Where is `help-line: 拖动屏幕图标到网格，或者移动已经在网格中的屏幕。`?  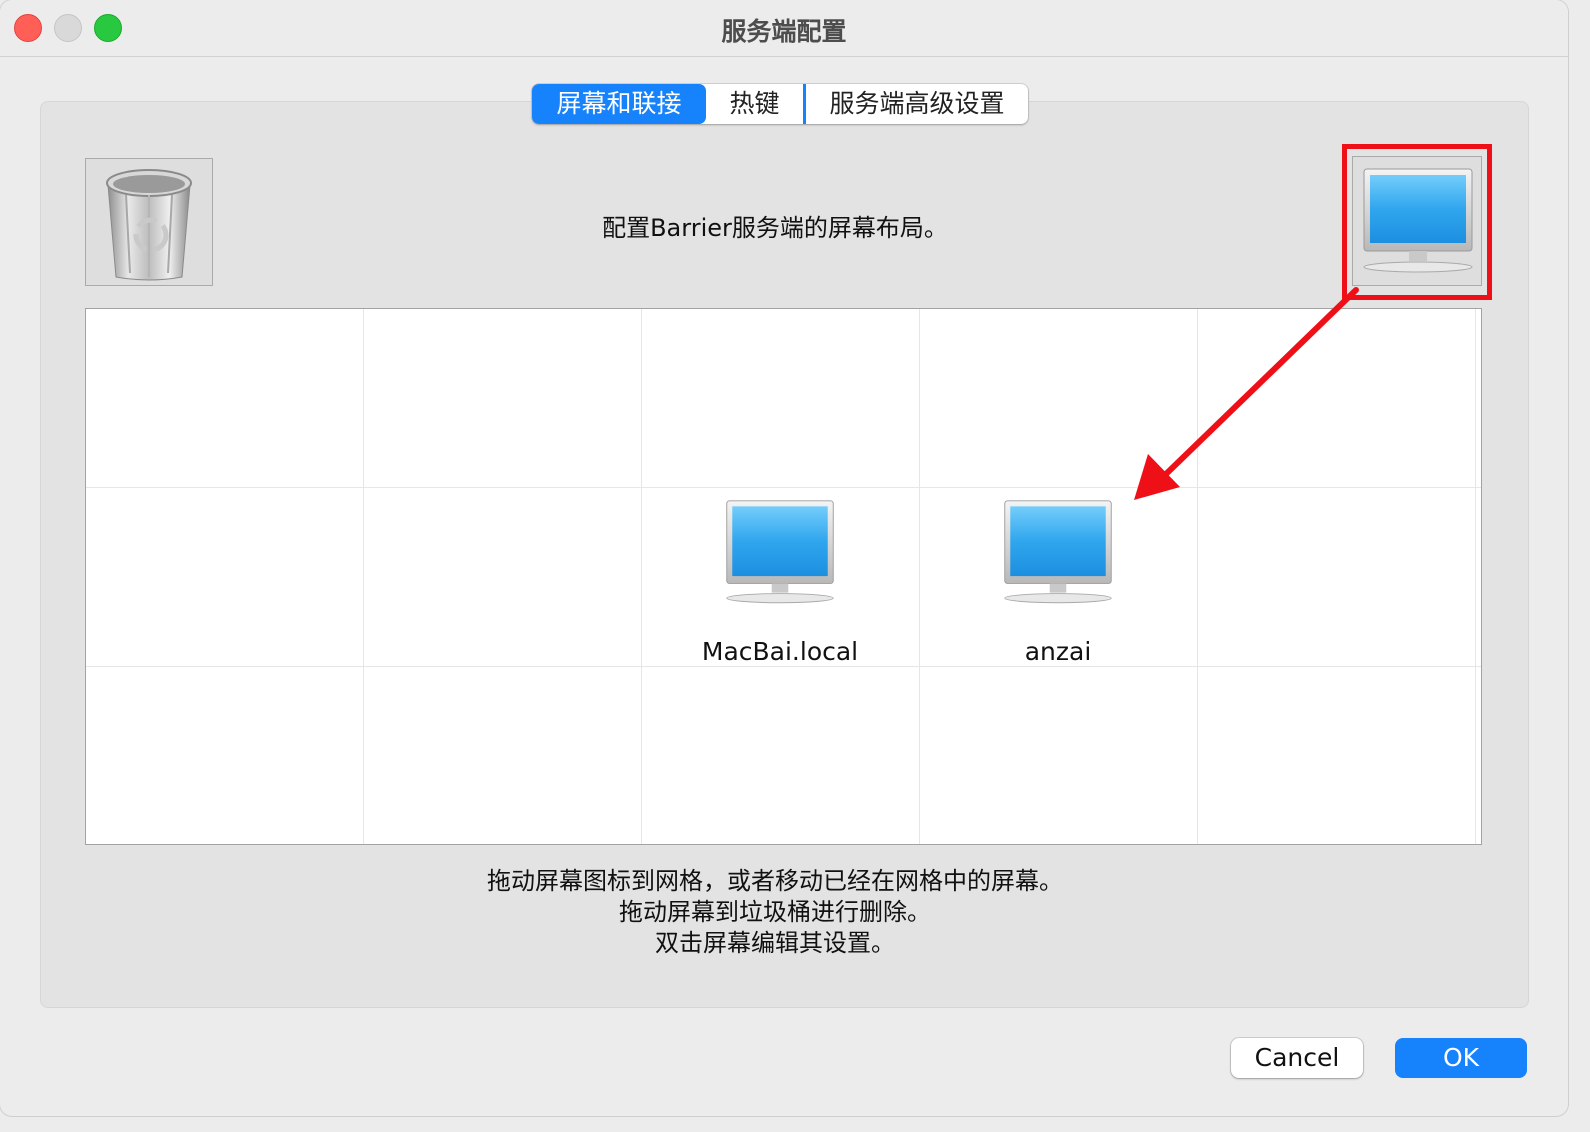
help-line: 拖动屏幕图标到网格，或者移动已经在网格中的屏幕。 is located at coordinates (775, 881).